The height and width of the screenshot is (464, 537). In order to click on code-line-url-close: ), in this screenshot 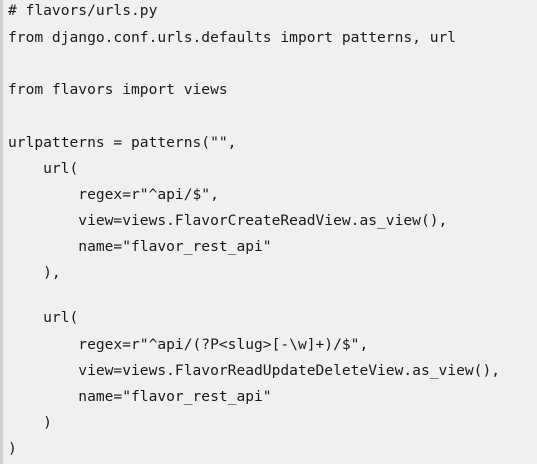, I will do `click(34, 272)`.